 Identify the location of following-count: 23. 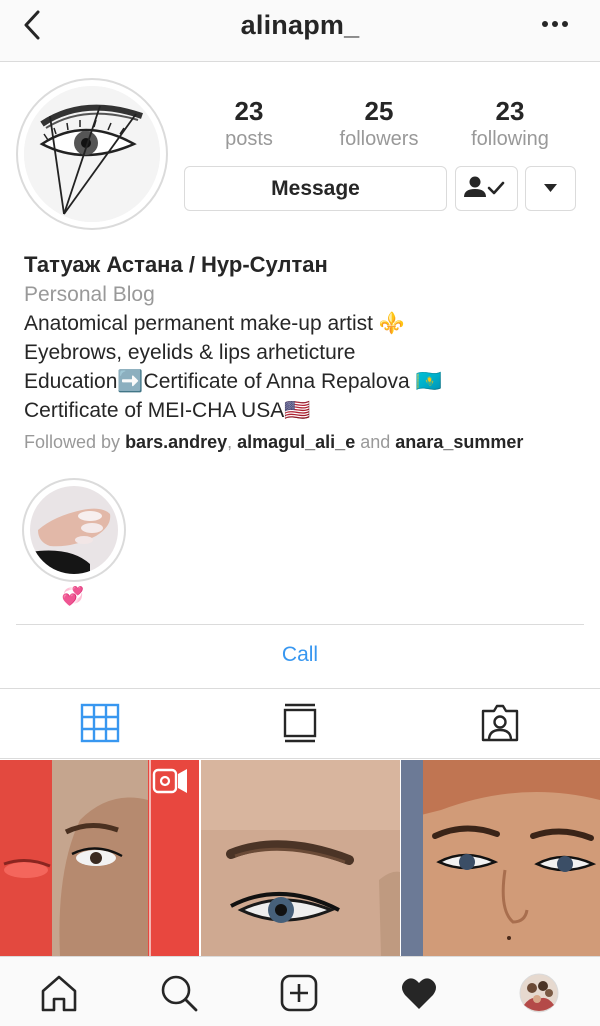
(510, 111).